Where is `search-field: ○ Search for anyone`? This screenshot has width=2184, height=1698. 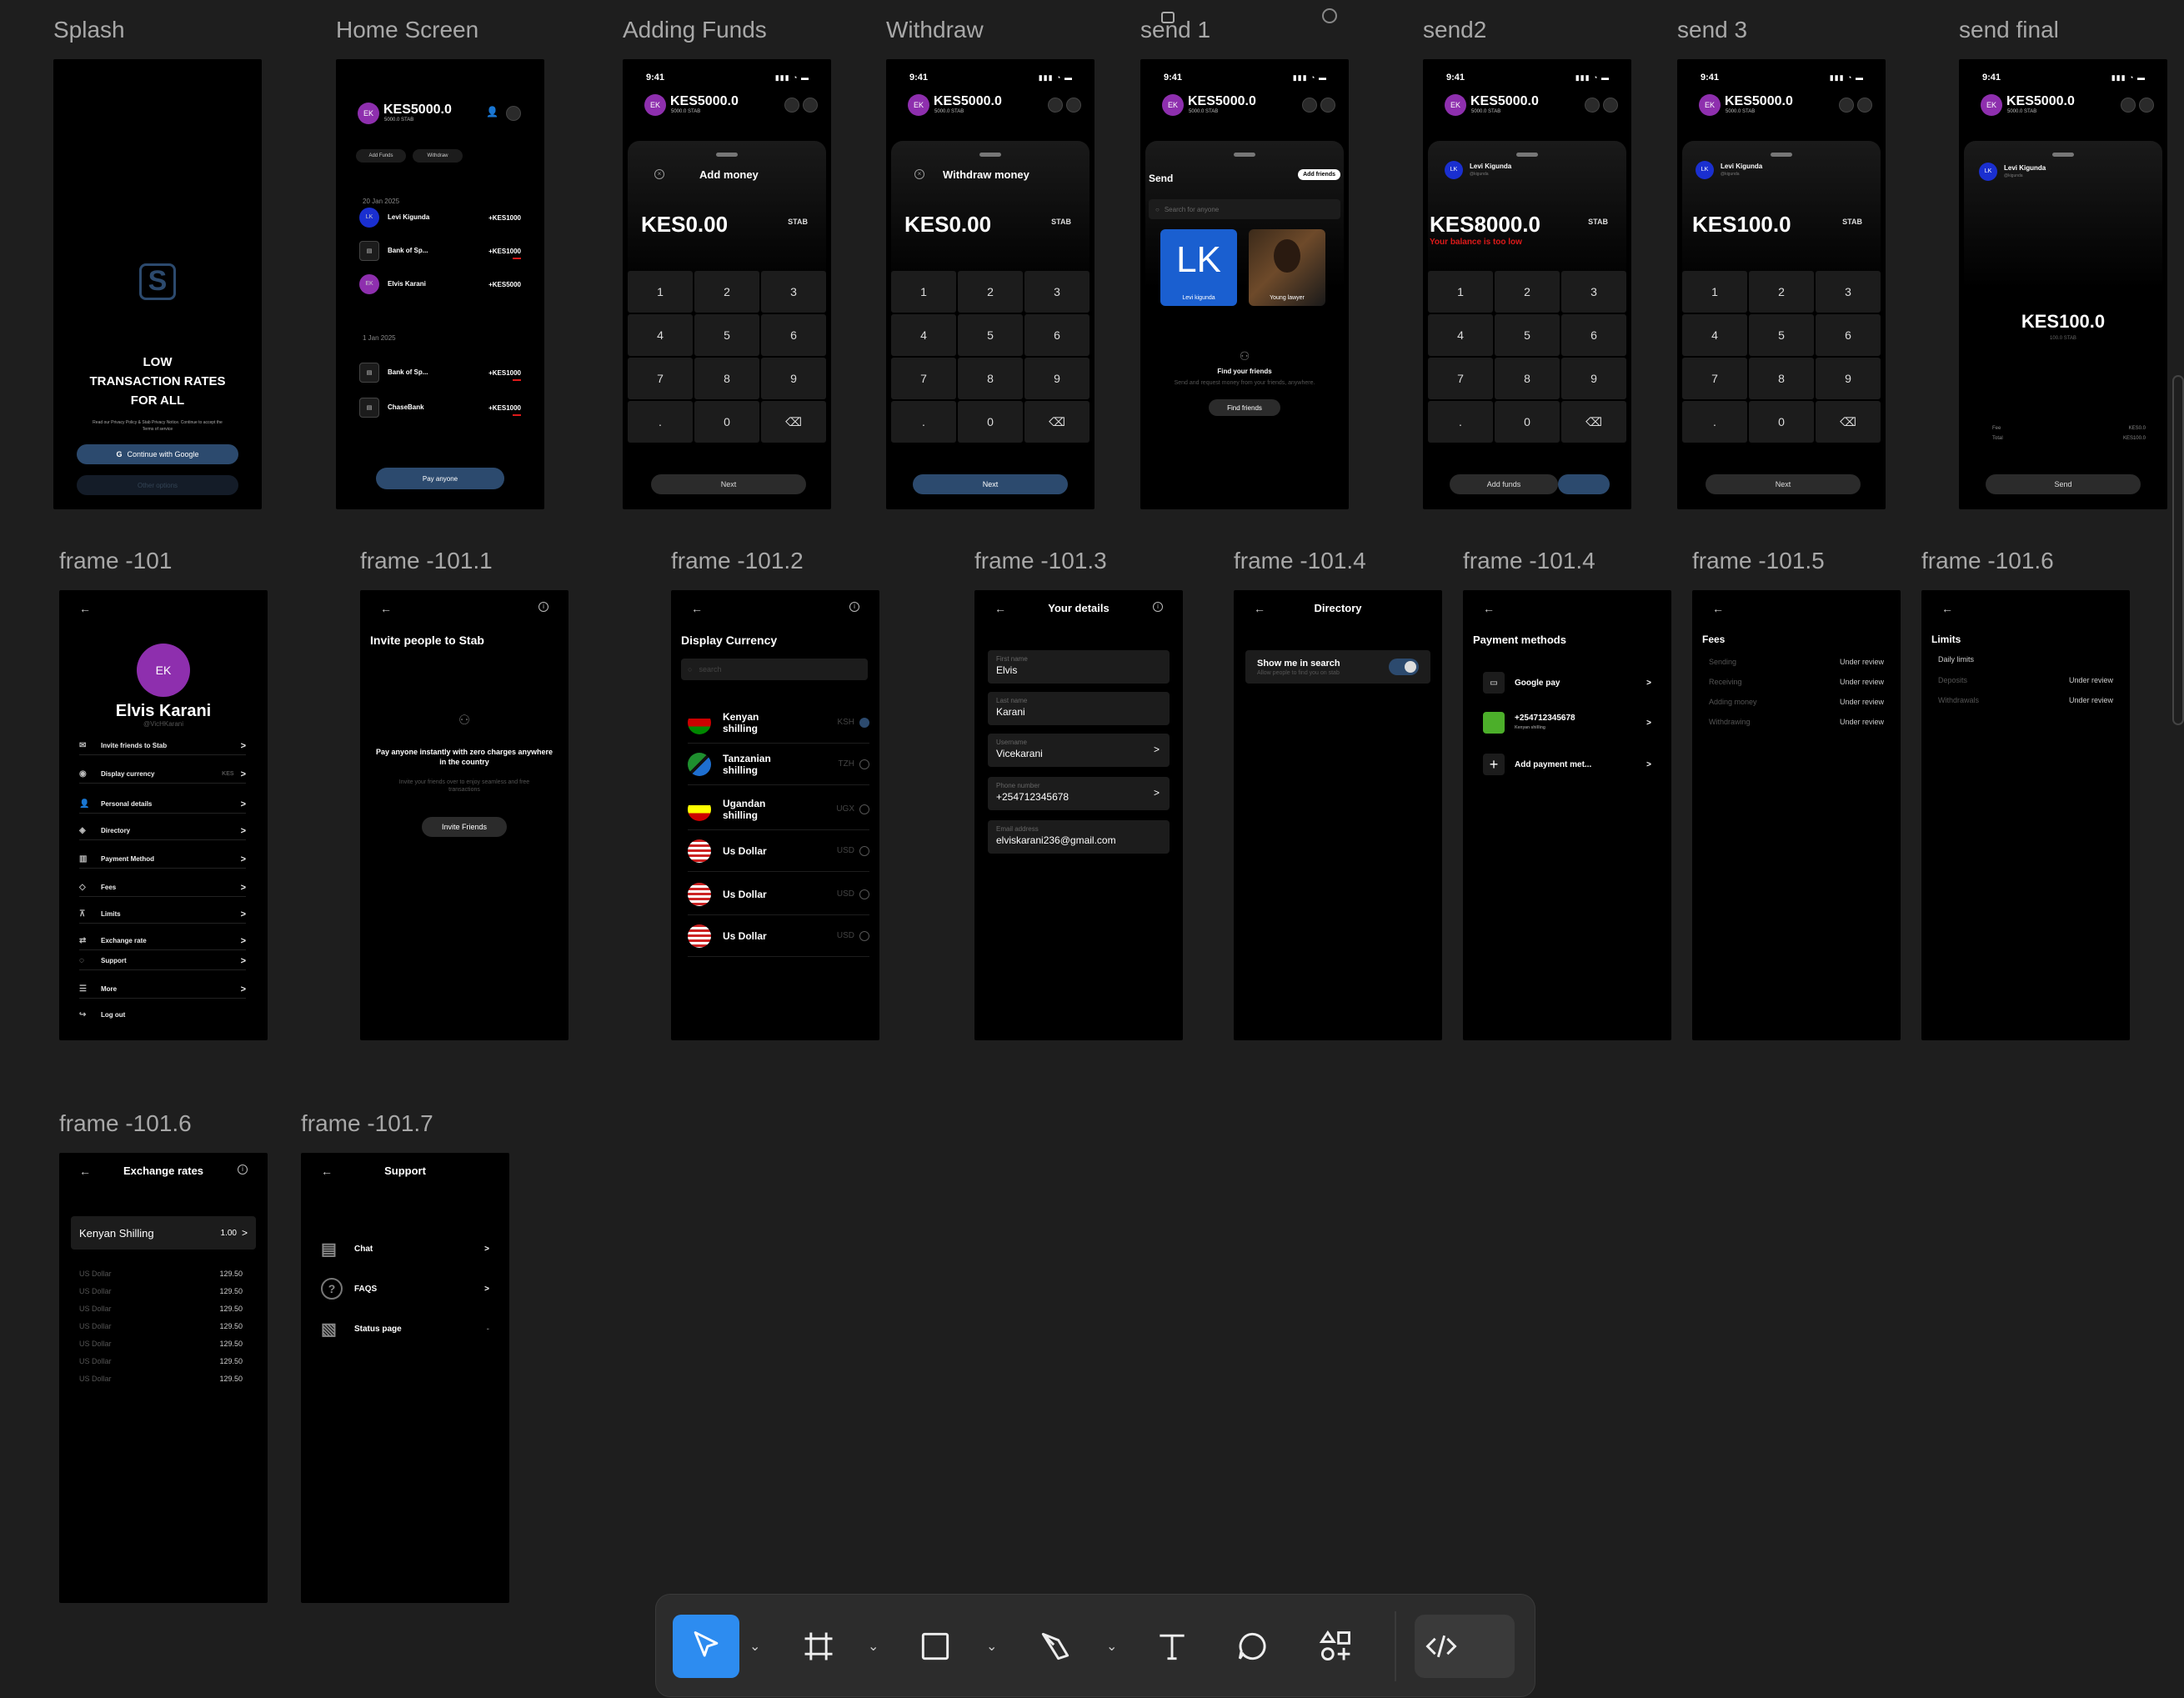
search-field: ○ Search for anyone is located at coordinates (1244, 209).